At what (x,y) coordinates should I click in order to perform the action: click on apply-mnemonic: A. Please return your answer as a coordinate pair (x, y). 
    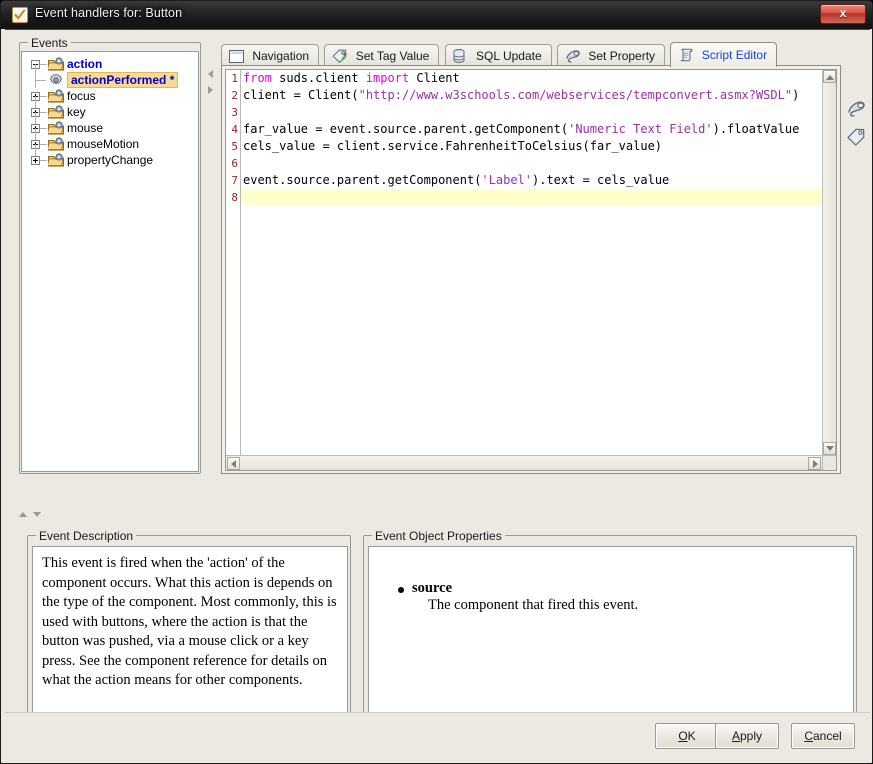
    Looking at the image, I should click on (735, 736).